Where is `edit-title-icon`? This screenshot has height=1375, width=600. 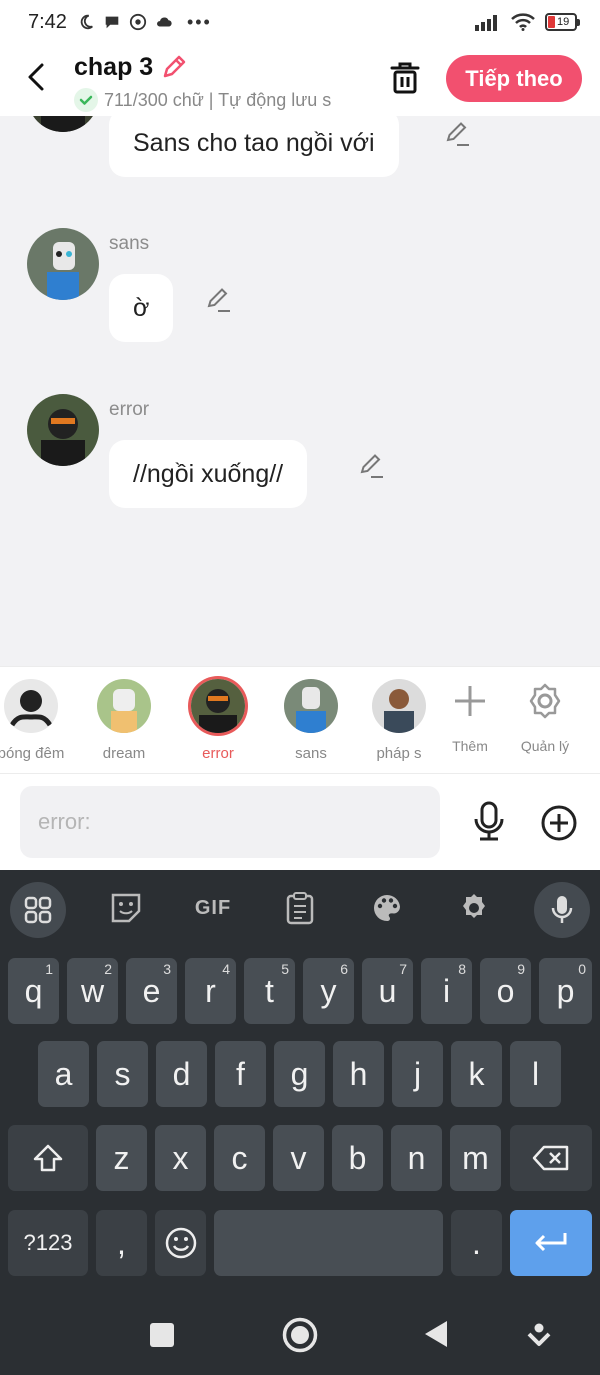 edit-title-icon is located at coordinates (174, 67).